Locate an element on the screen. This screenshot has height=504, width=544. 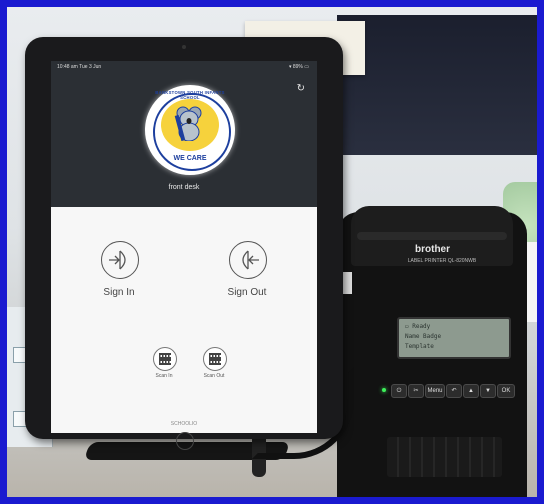
lcd-line: Template is located at coordinates (419, 346).